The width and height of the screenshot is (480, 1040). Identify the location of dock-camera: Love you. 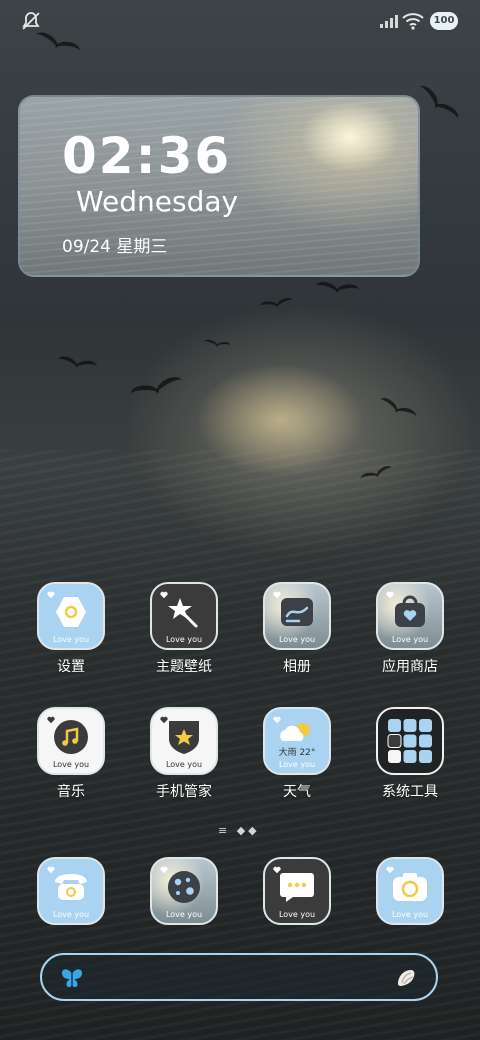
(410, 891).